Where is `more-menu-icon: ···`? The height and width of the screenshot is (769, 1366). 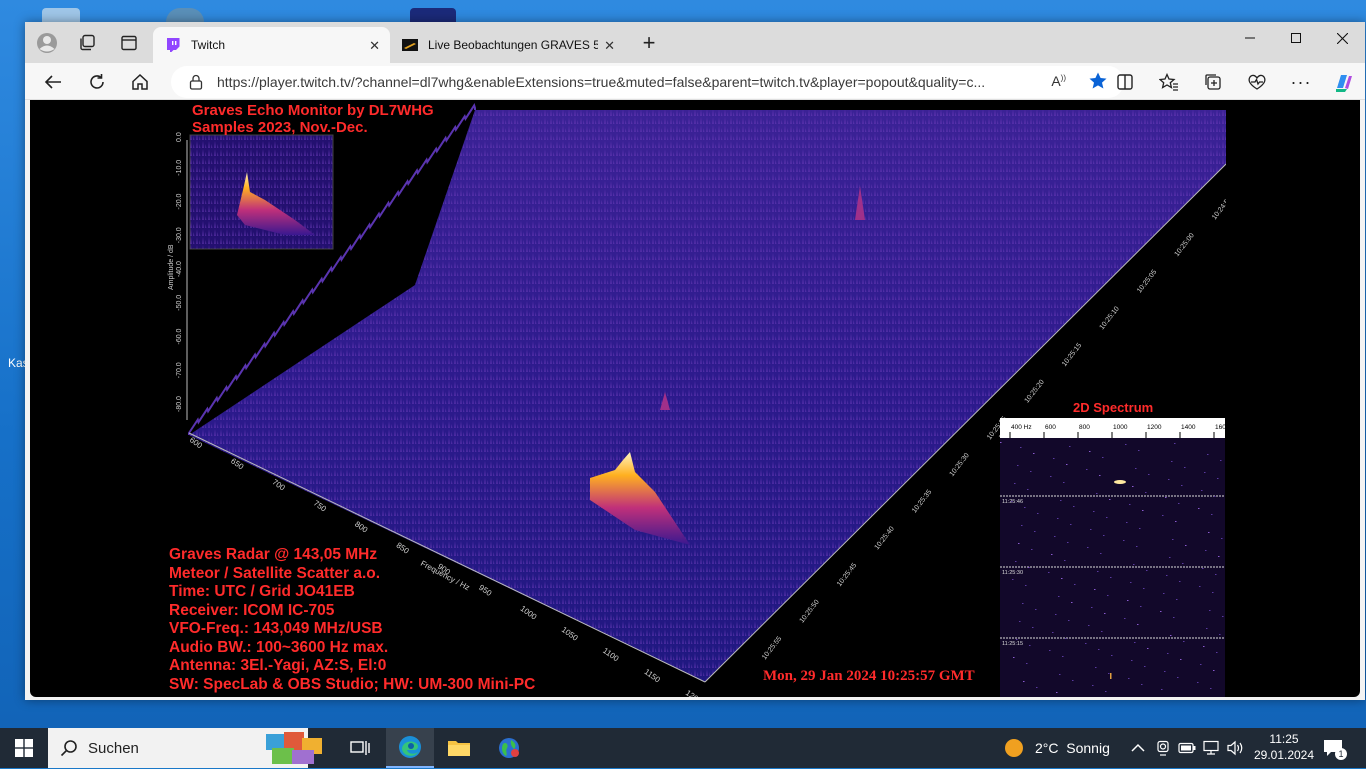
more-menu-icon: ··· is located at coordinates (1301, 82).